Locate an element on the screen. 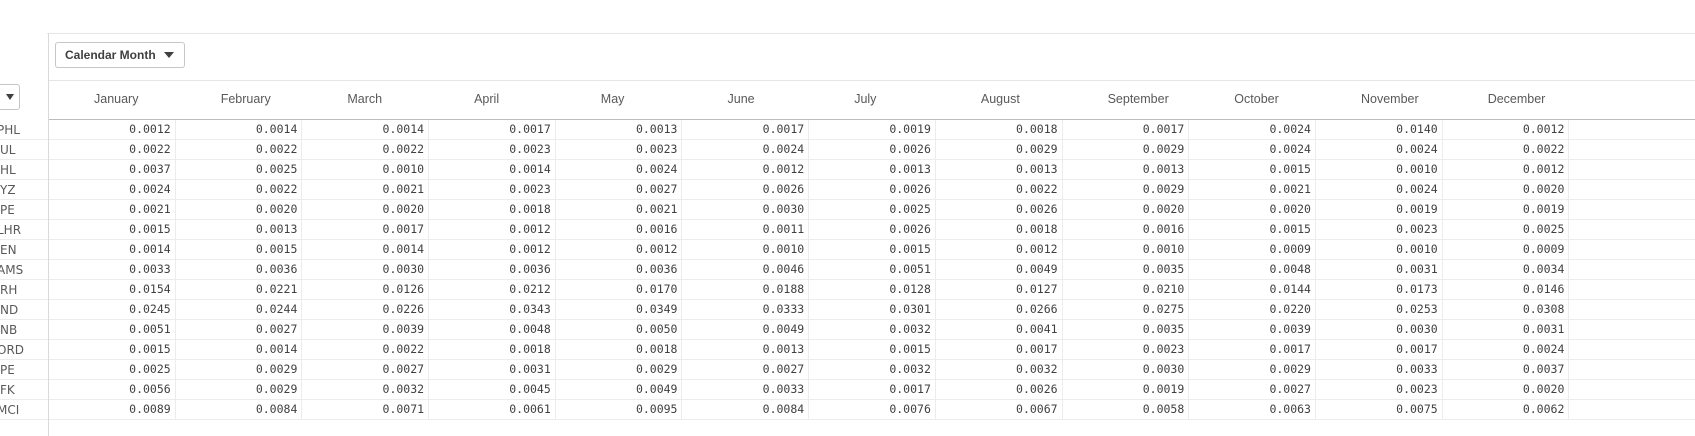 The width and height of the screenshot is (1695, 436). table-cell: 0.0245 is located at coordinates (112, 309).